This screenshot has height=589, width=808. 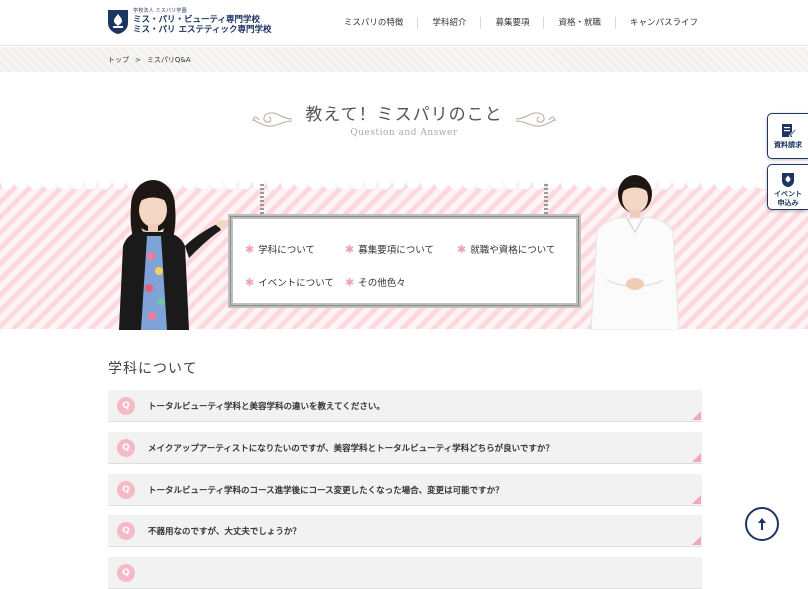 I want to click on breadcrumb-home: トップ, so click(x=118, y=60).